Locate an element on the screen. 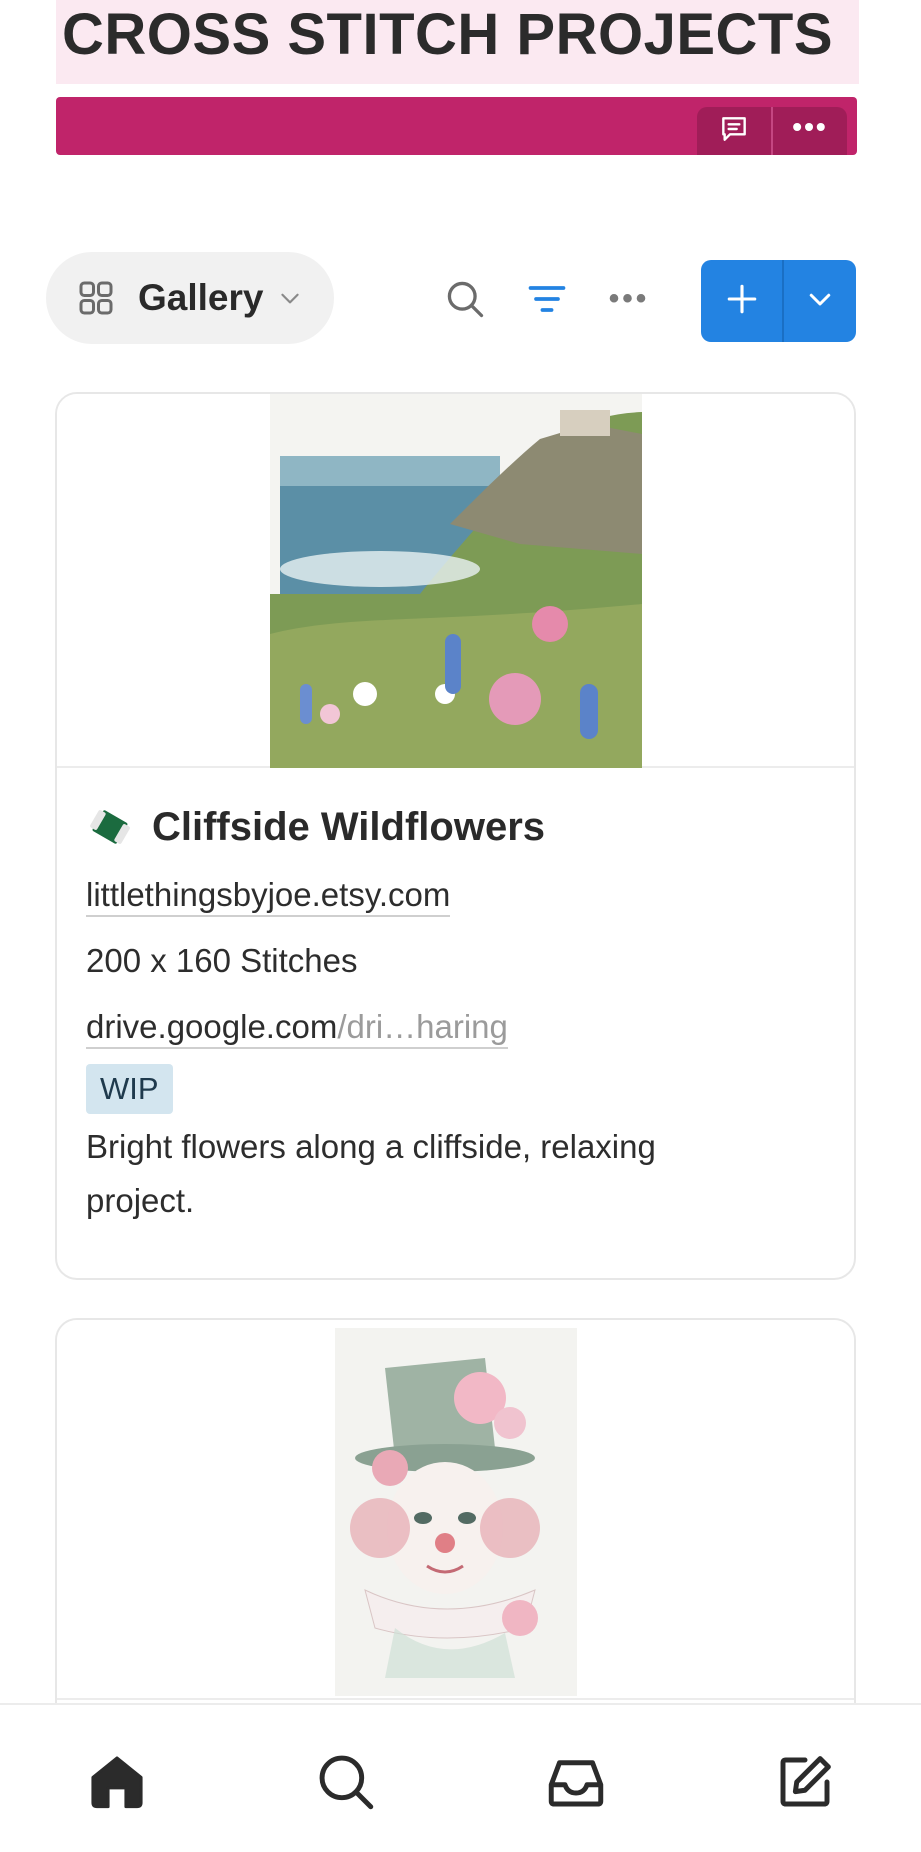 The image size is (921, 1852). plus-icon is located at coordinates (742, 301).